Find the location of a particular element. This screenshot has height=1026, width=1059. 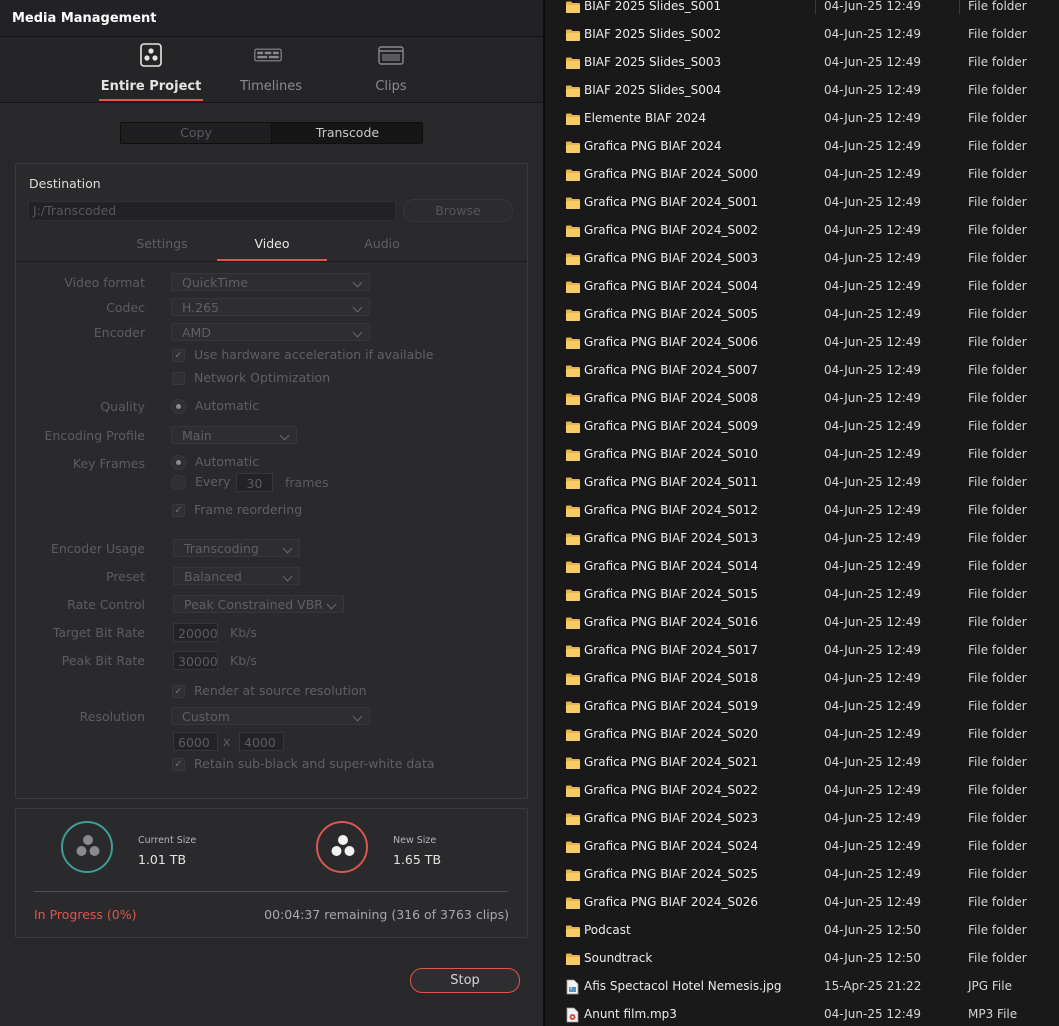

subtab-separator is located at coordinates (271, 261).